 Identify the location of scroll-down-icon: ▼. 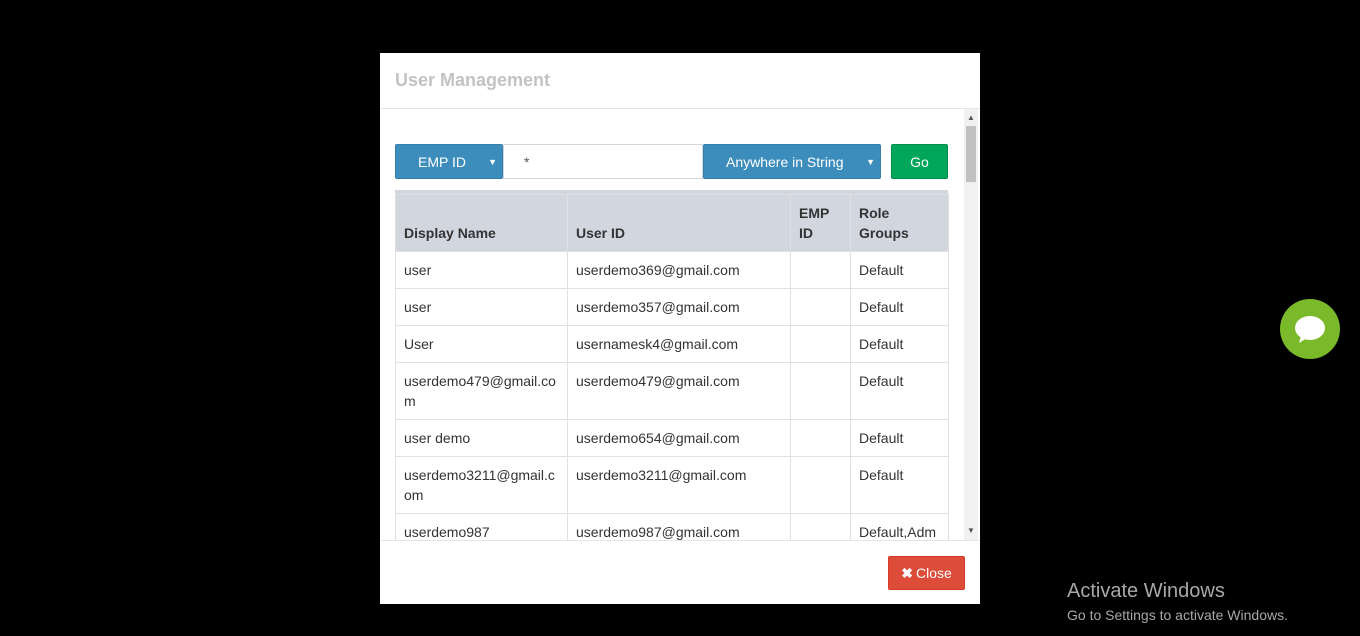
(971, 531).